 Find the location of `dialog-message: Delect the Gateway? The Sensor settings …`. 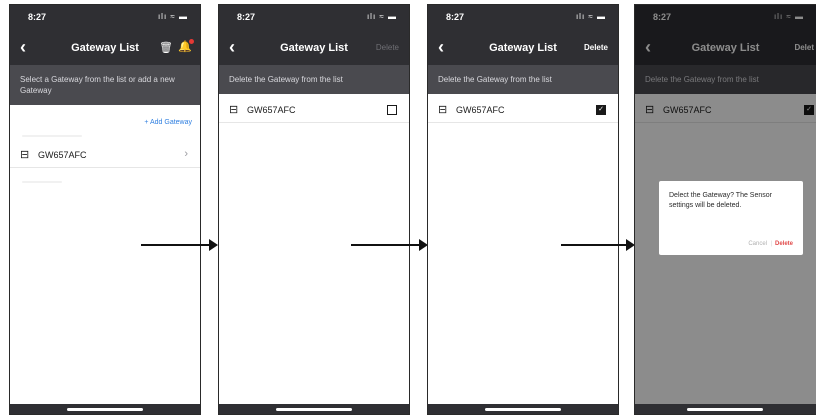

dialog-message: Delect the Gateway? The Sensor settings … is located at coordinates (720, 200).